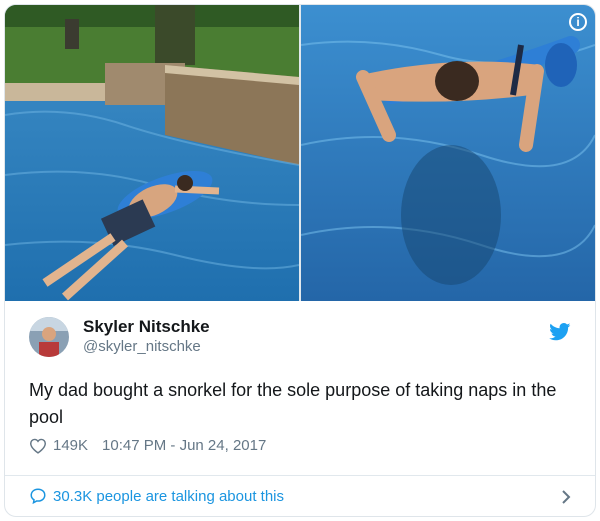 The width and height of the screenshot is (600, 521). I want to click on tweet-meta: 149K 10:47 PM - Jun 24, 2017, so click(147, 445).